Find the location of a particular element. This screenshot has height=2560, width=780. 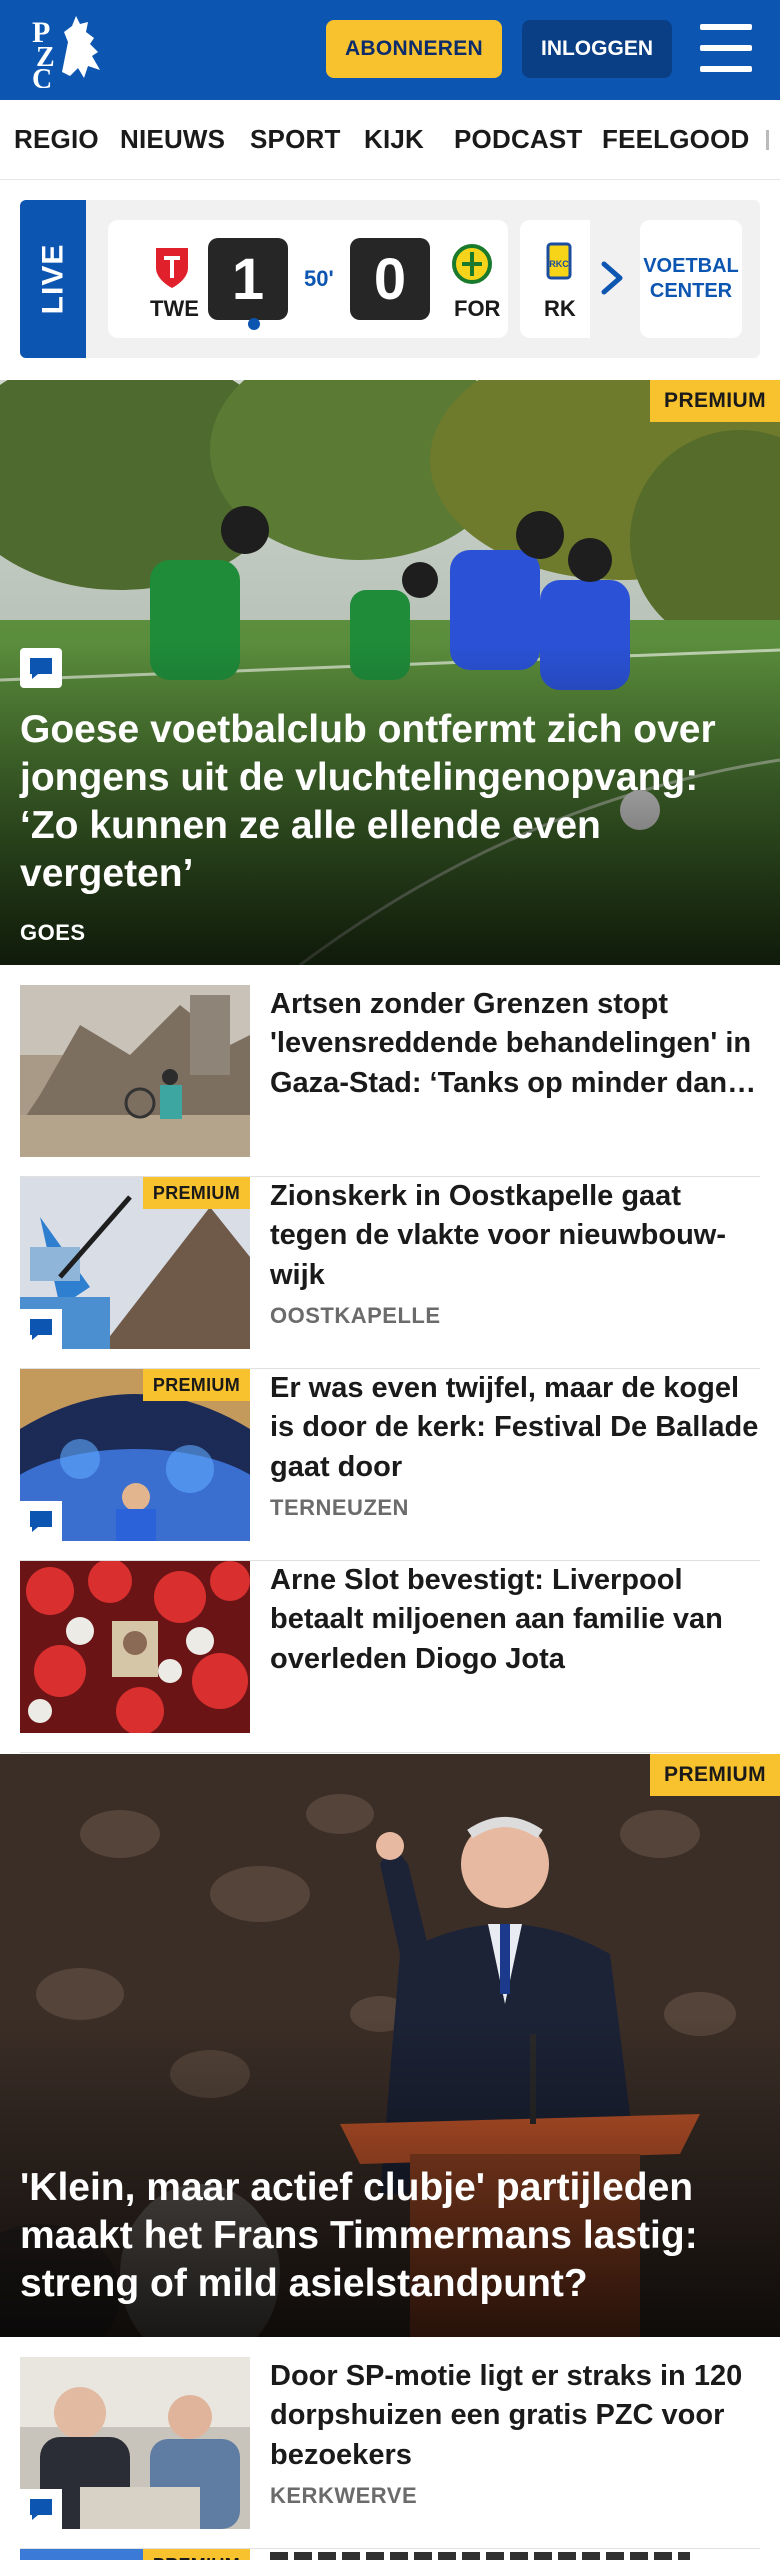

twente-crest-icon is located at coordinates (172, 268).